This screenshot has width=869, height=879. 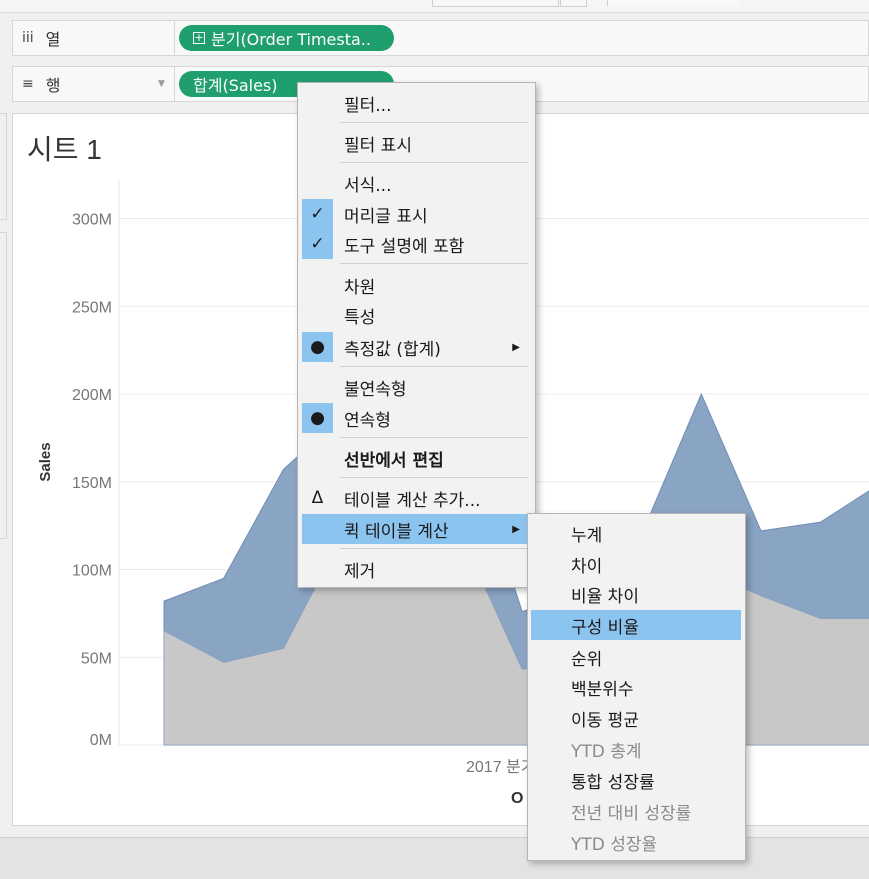 I want to click on y-tick-label: 200M, so click(x=92, y=395).